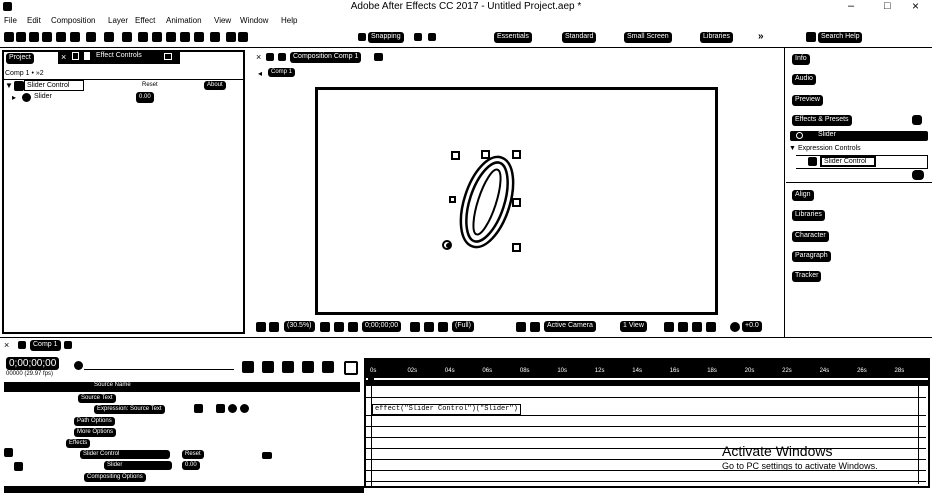 The height and width of the screenshot is (493, 932). I want to click on view-layout-dropdown: 1 View, so click(633, 326).